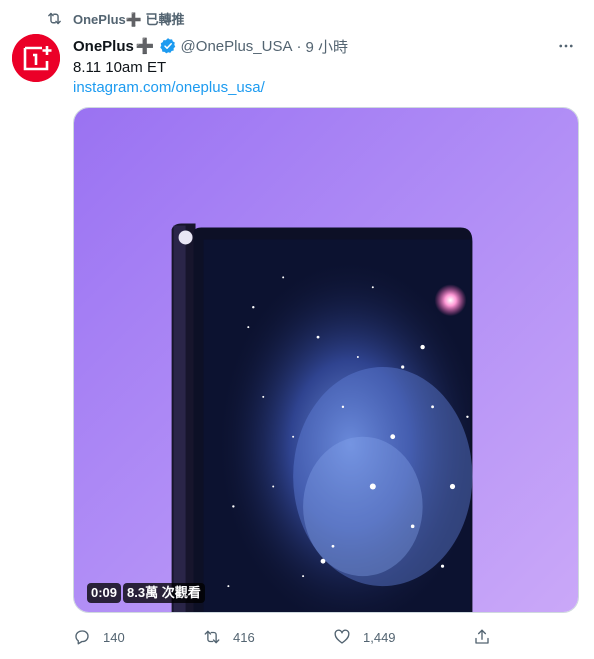 The width and height of the screenshot is (594, 659). I want to click on retweet-count: 416, so click(244, 637).